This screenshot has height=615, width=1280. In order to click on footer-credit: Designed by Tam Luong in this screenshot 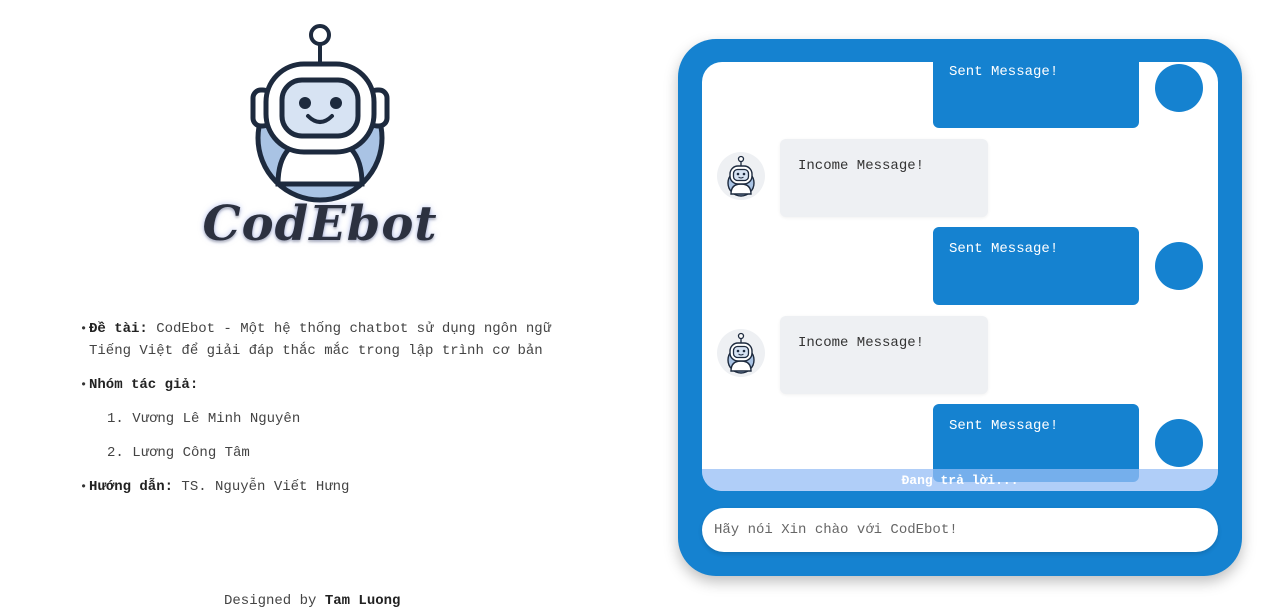, I will do `click(312, 601)`.